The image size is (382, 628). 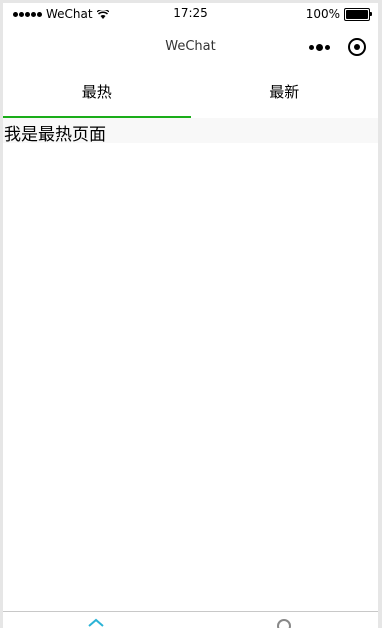 I want to click on battery-percent: 100%, so click(x=322, y=14).